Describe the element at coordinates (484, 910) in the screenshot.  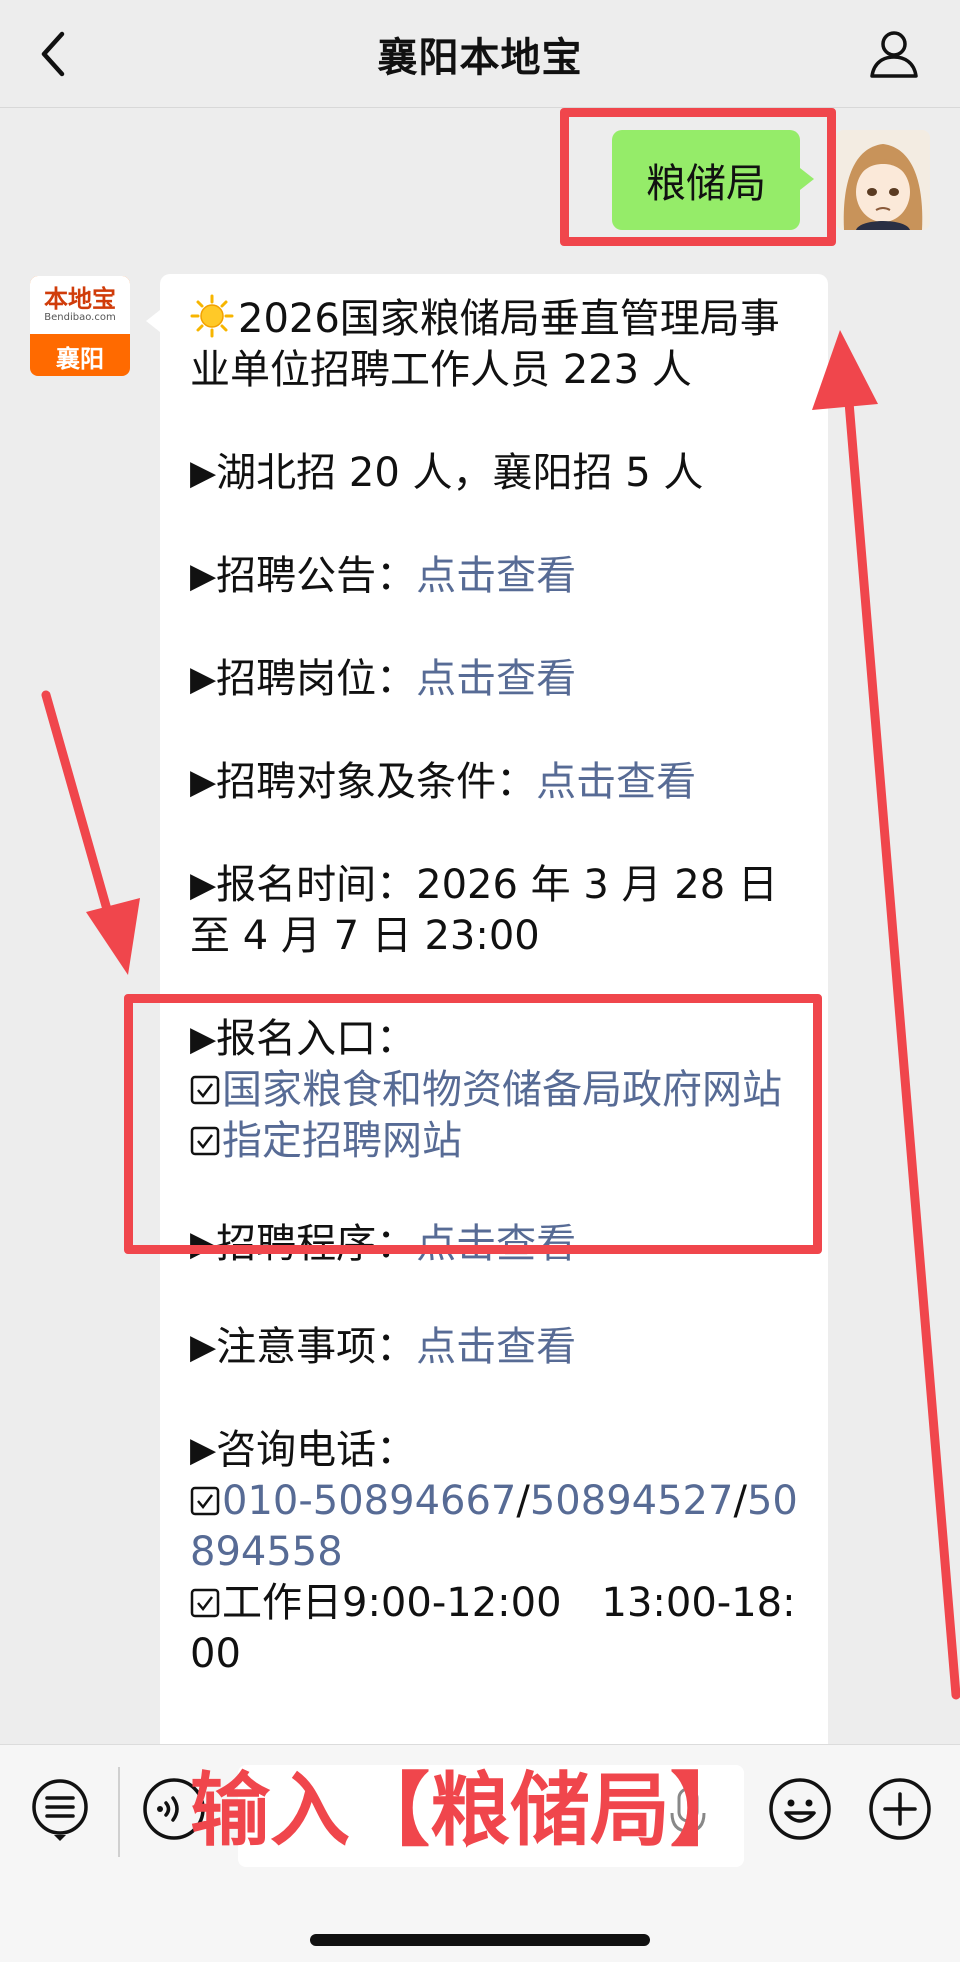
I see `time-line: ▶报名时间：2026 年 3 月 28 日至 4 月 7 日 23:00` at that location.